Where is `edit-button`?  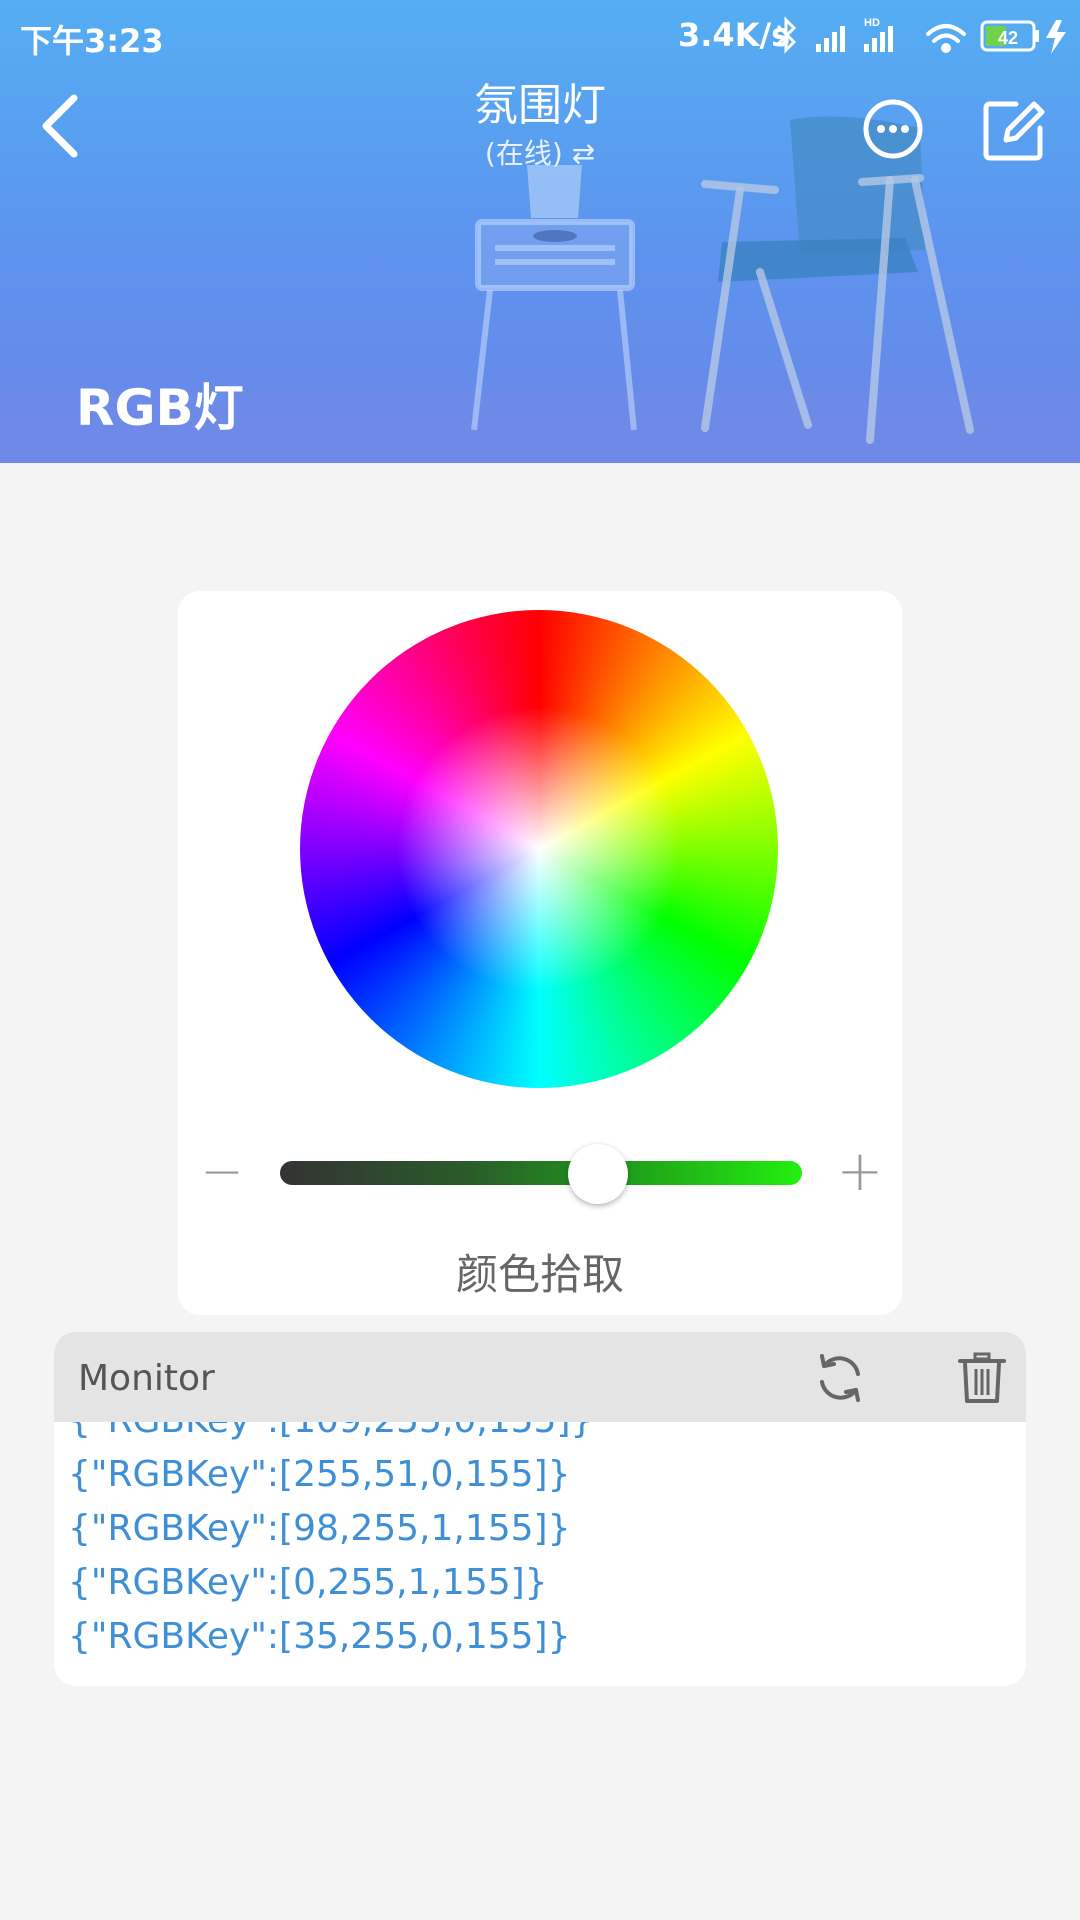 edit-button is located at coordinates (1014, 130).